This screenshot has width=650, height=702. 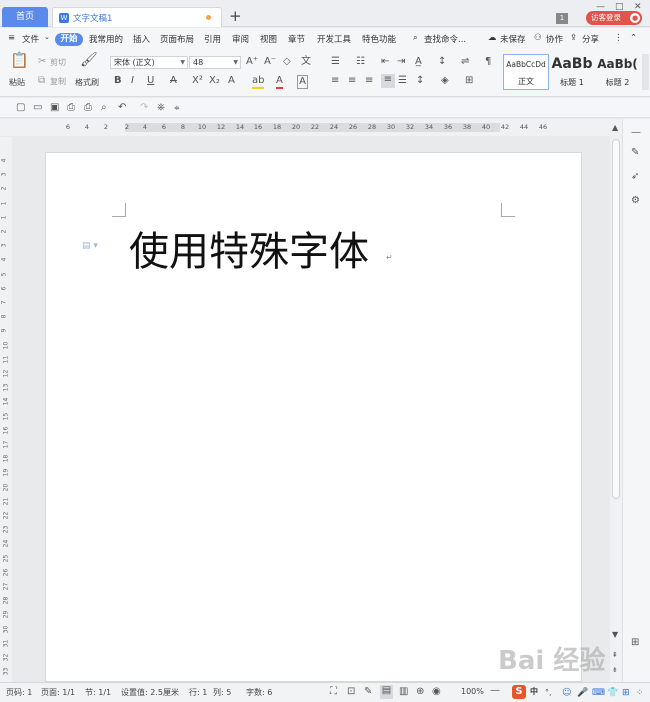 I want to click on menu-tab-review: 审阅, so click(x=240, y=39).